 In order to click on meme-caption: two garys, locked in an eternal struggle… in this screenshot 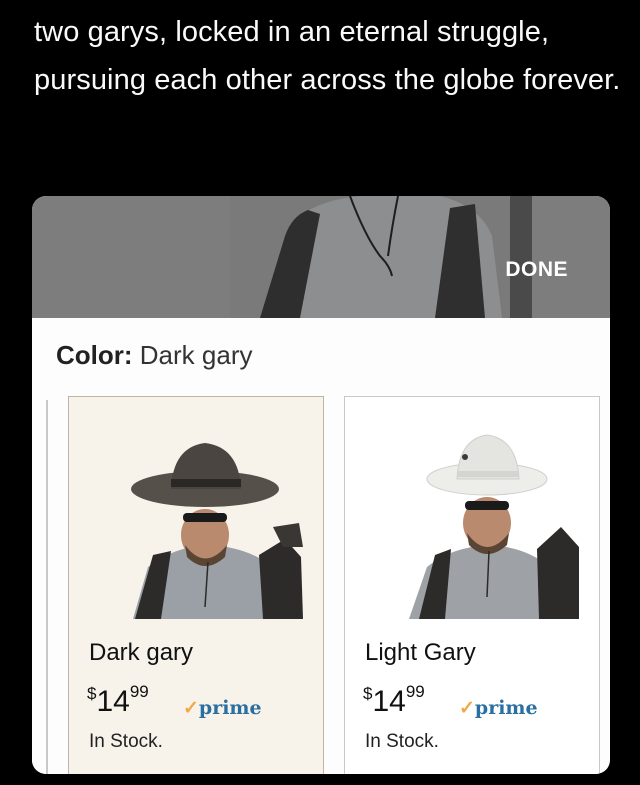, I will do `click(327, 56)`.